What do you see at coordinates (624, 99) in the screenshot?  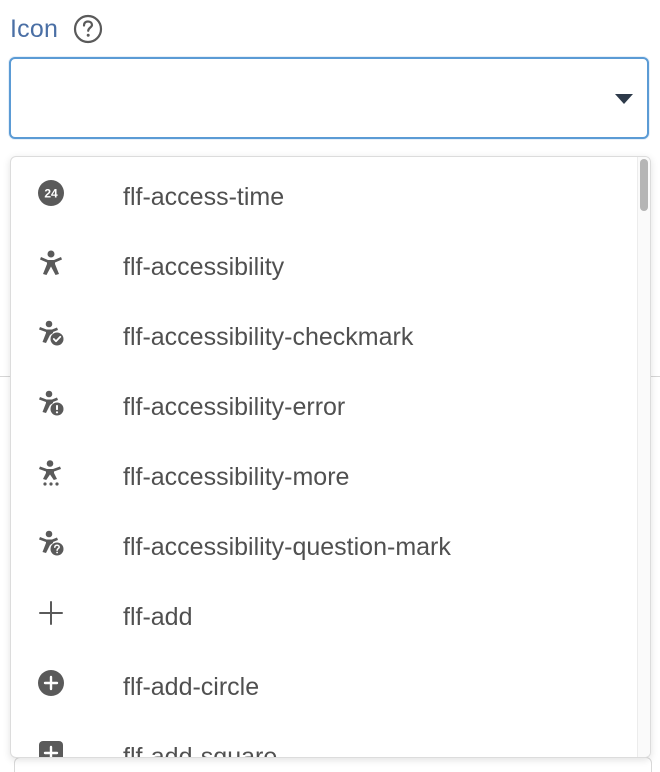 I see `caret-down-icon` at bounding box center [624, 99].